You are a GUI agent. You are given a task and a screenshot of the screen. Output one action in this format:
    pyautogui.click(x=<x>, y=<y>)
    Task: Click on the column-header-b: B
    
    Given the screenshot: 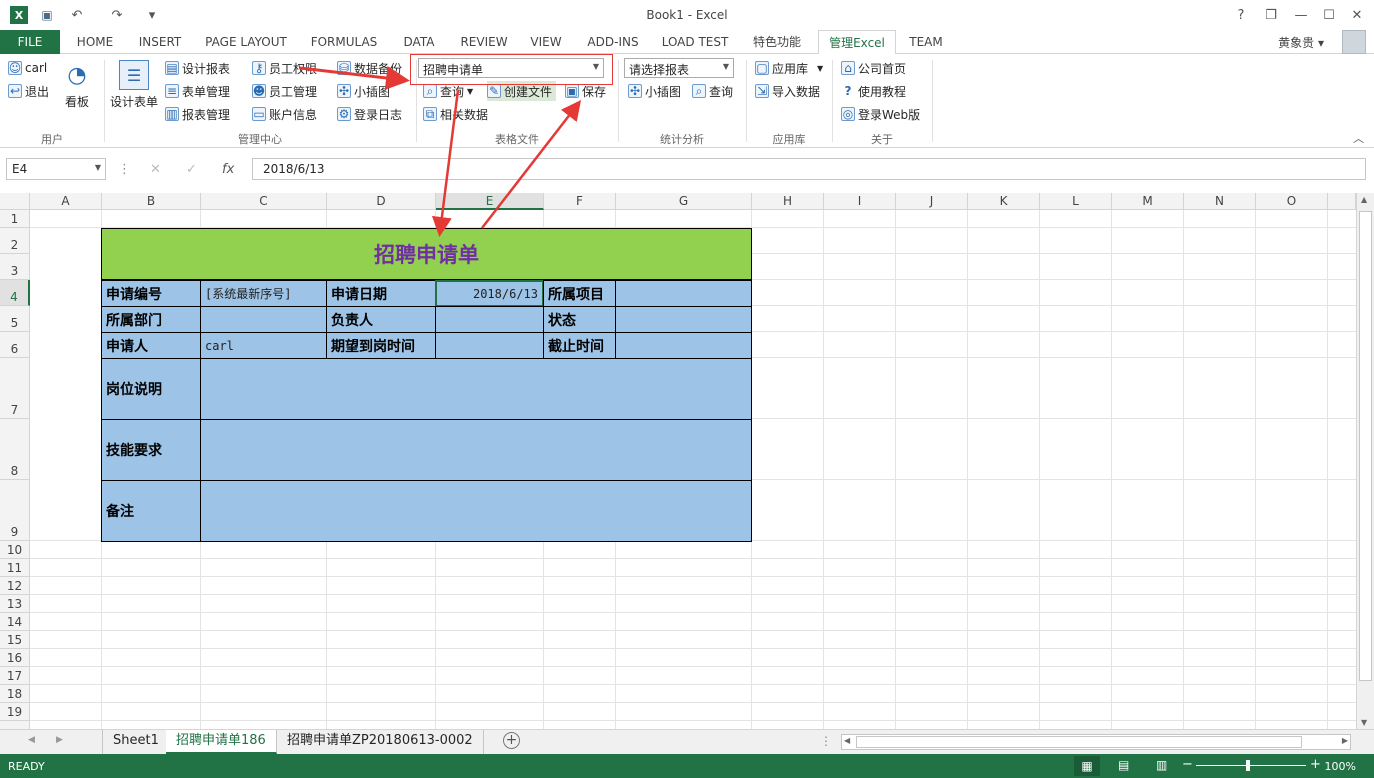 What is the action you would take?
    pyautogui.click(x=151, y=201)
    